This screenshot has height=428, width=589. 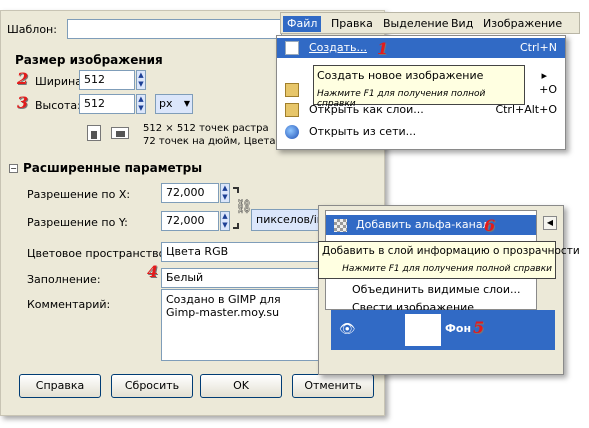 I want to click on width-field: 512, so click(x=107, y=80).